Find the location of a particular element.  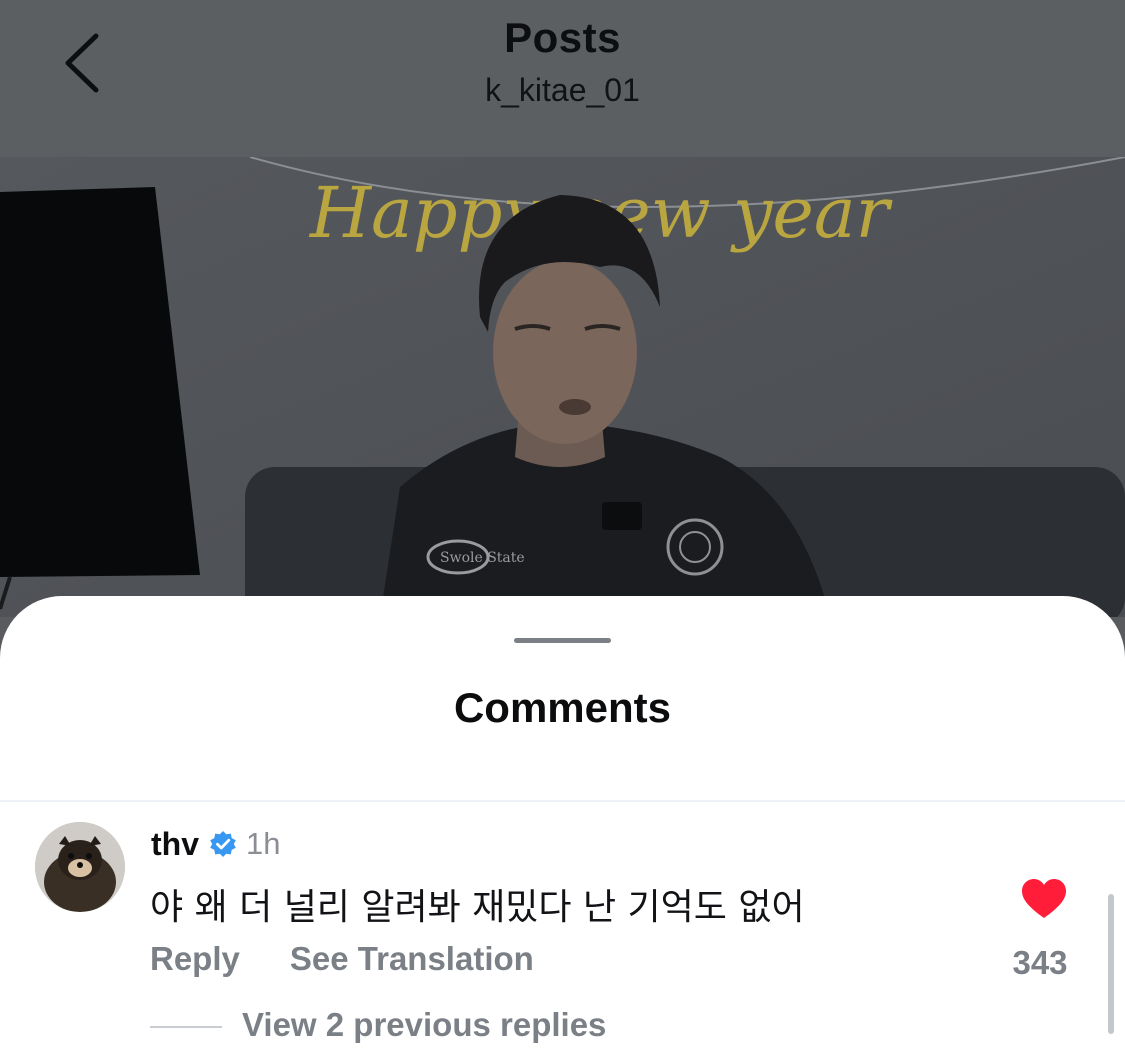

comments-title: Comments is located at coordinates (562, 707).